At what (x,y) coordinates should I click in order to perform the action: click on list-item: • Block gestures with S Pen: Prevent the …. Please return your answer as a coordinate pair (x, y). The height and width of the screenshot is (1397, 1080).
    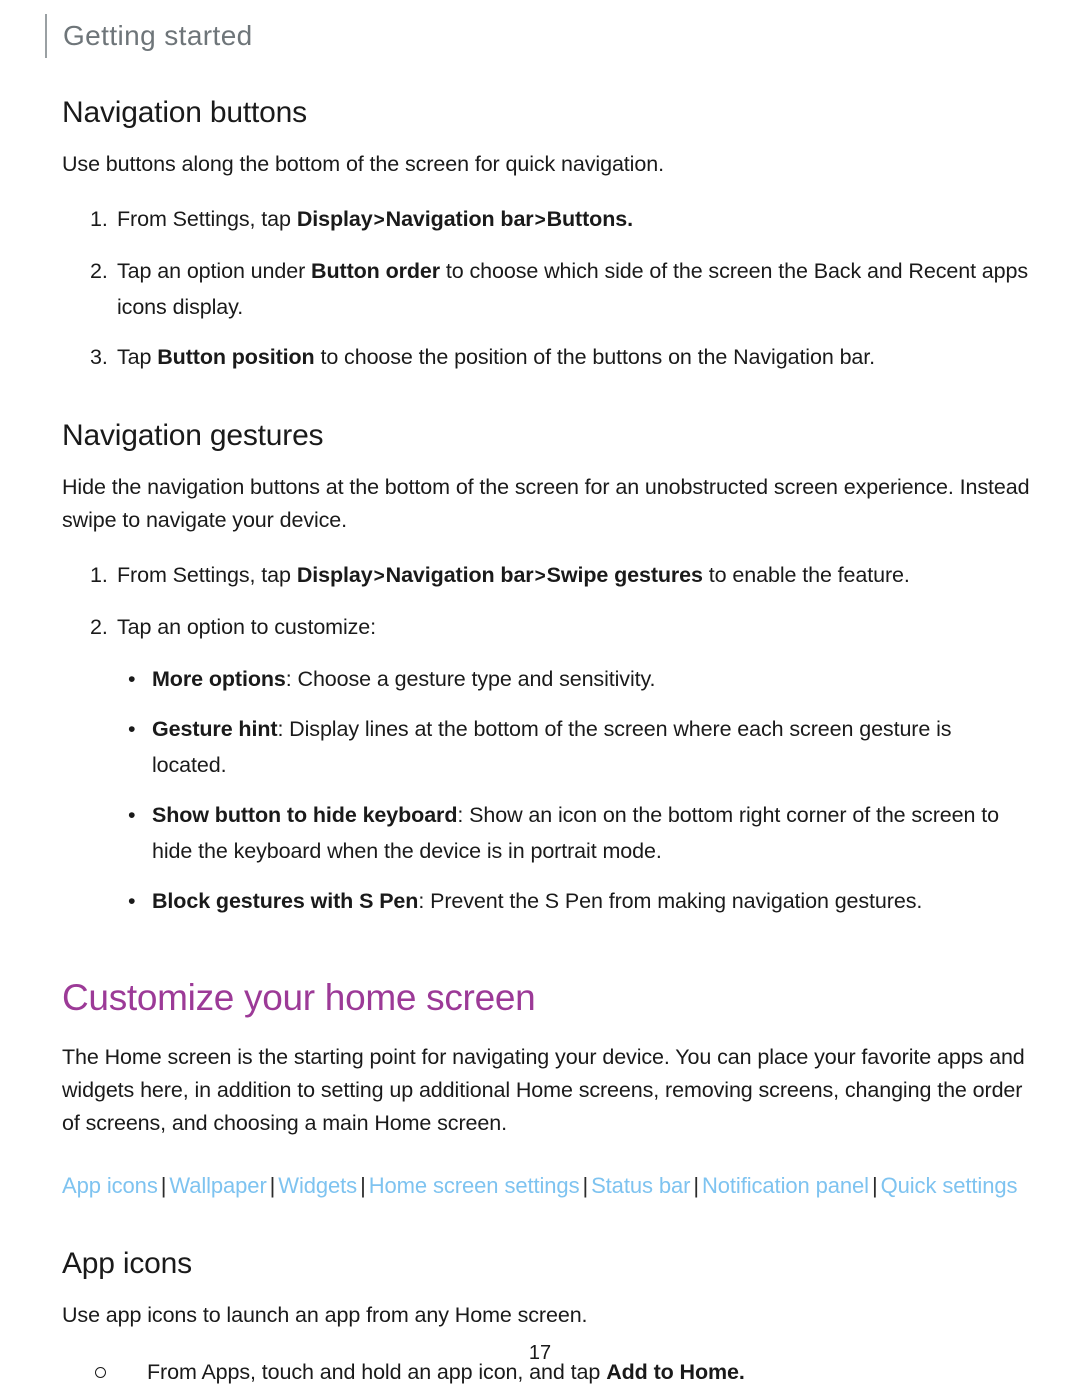
    Looking at the image, I should click on (579, 901).